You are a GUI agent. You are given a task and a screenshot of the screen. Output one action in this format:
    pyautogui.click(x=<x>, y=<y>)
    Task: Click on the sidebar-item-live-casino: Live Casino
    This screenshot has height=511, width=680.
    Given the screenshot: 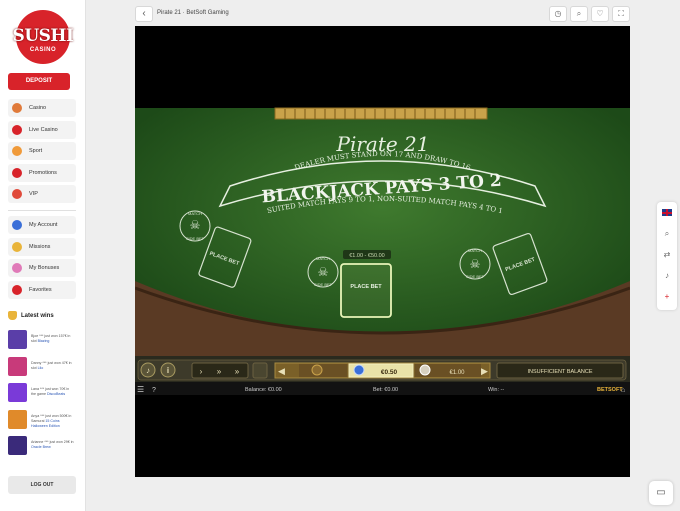 What is the action you would take?
    pyautogui.click(x=42, y=129)
    